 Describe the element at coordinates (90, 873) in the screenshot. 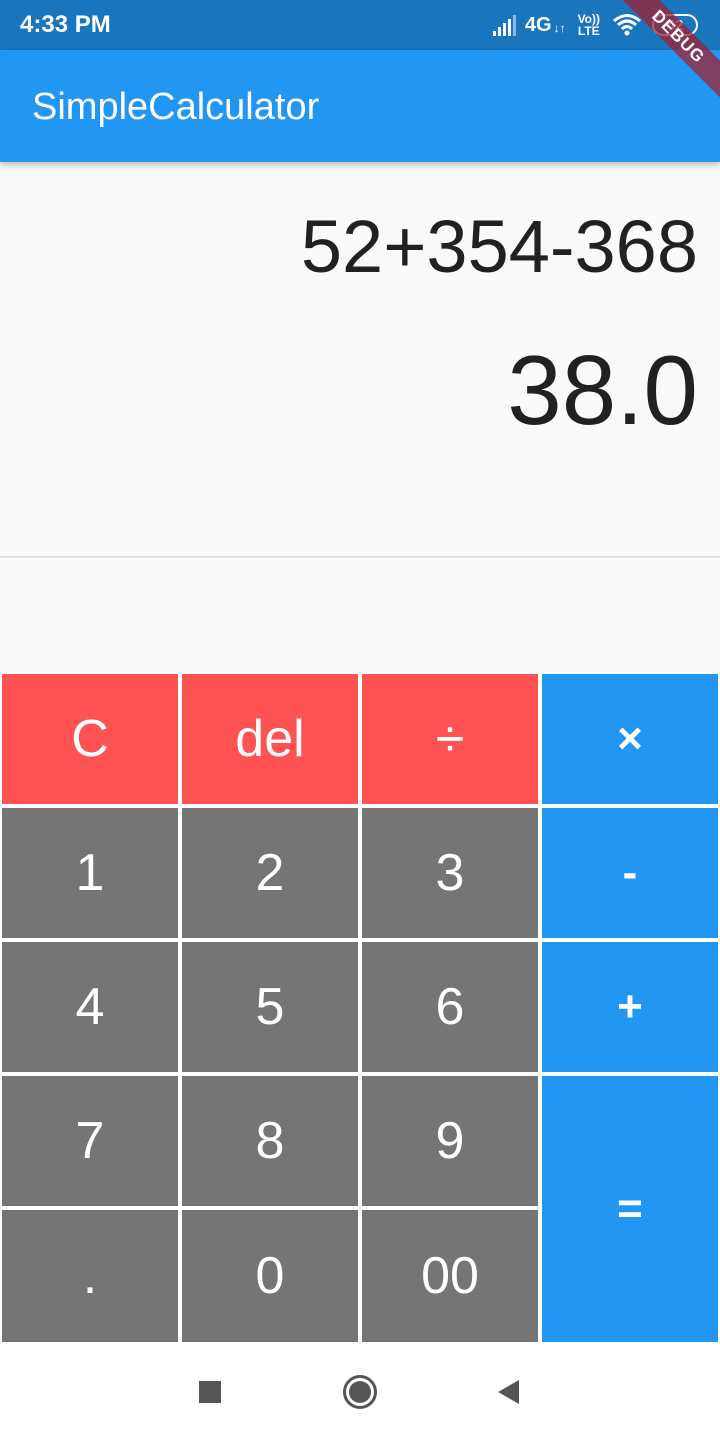

I see `digit-1-button: 1` at that location.